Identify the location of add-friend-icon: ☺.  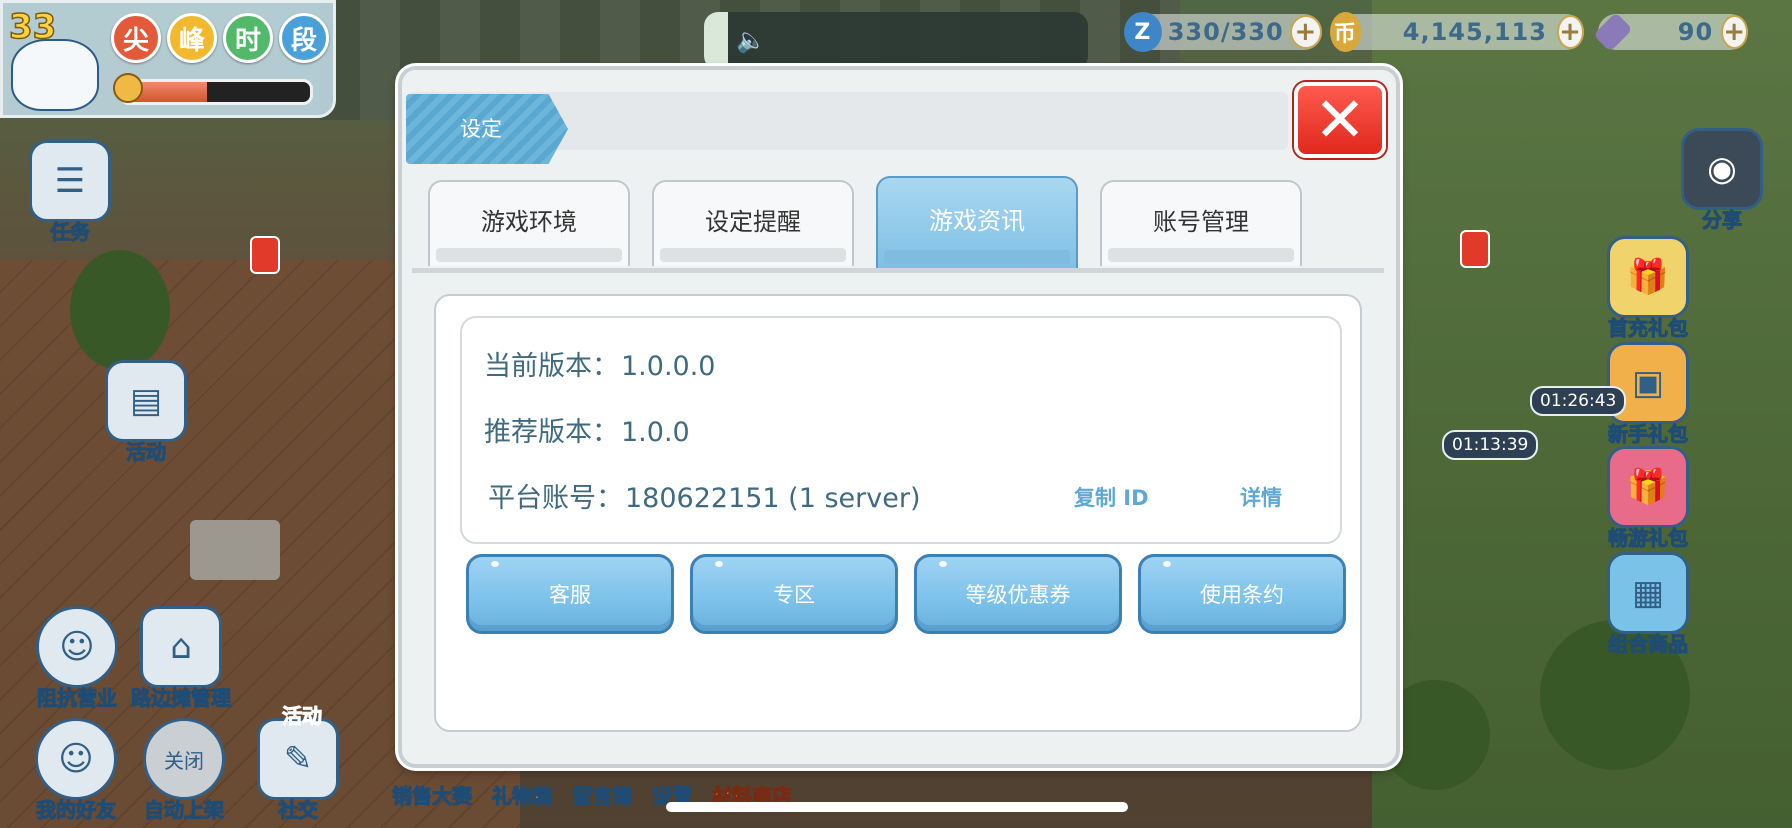
(76, 759).